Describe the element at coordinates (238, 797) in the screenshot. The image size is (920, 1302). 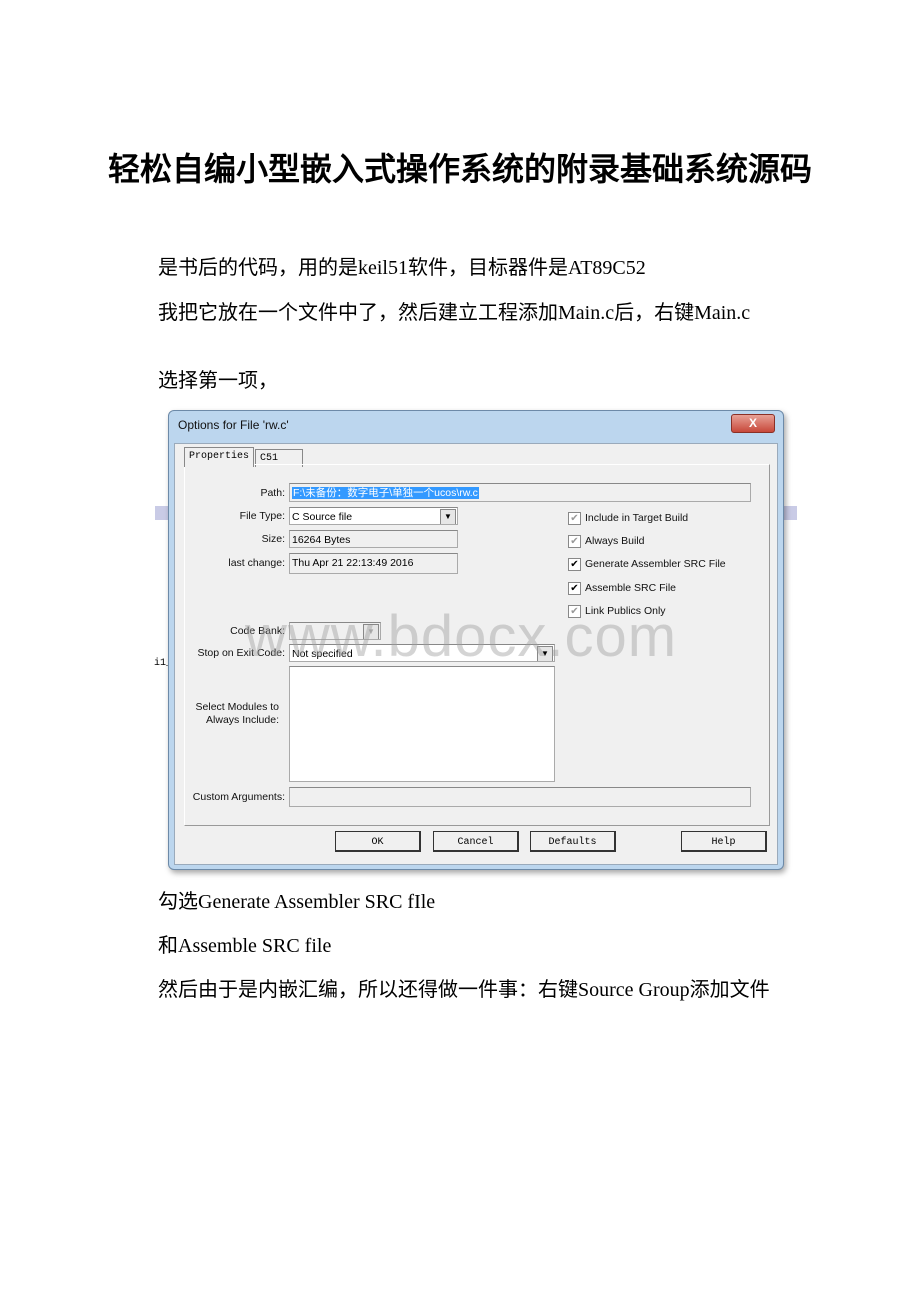
I see `custom-arguments-label: Custom Arguments:` at that location.